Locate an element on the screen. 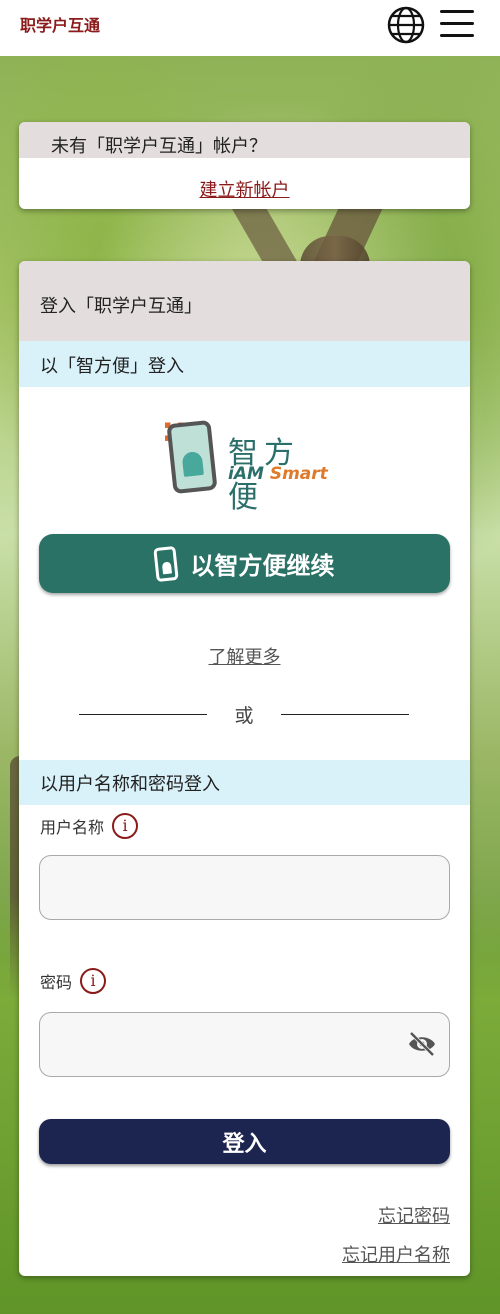 Image resolution: width=500 pixels, height=1314 pixels. signup-card: 未有「职学户互通」帐户？ 建立新帐户 is located at coordinates (244, 165).